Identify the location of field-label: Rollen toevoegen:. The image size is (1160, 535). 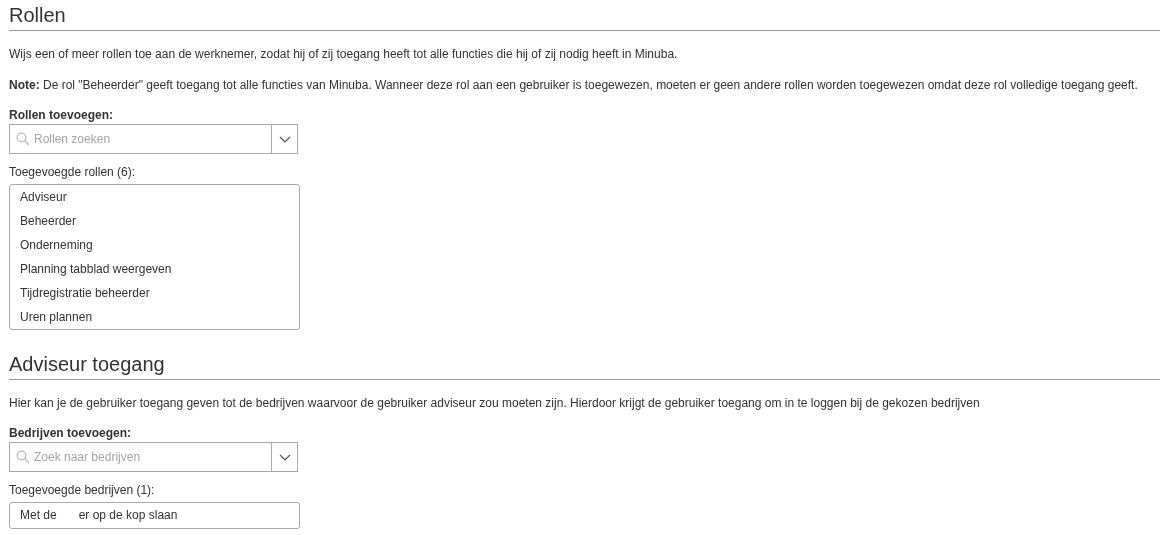
(61, 115).